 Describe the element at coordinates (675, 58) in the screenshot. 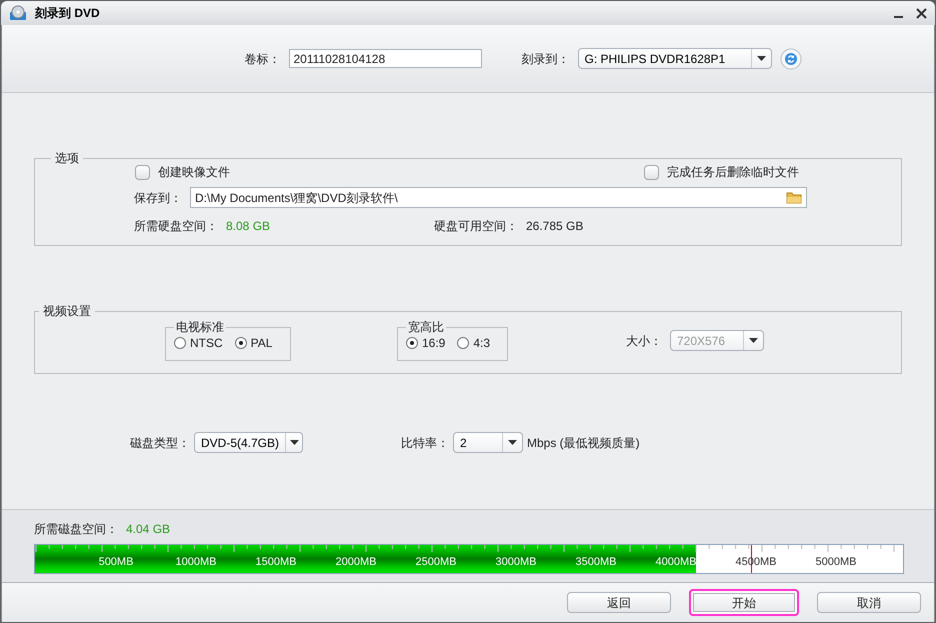

I see `drive-dropdown: G: PHILIPS DVDR1628P1` at that location.